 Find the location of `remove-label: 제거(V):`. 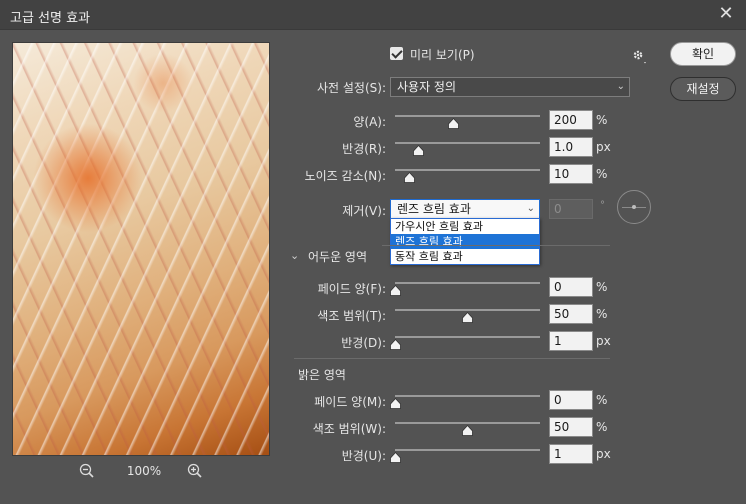

remove-label: 제거(V): is located at coordinates (364, 211).